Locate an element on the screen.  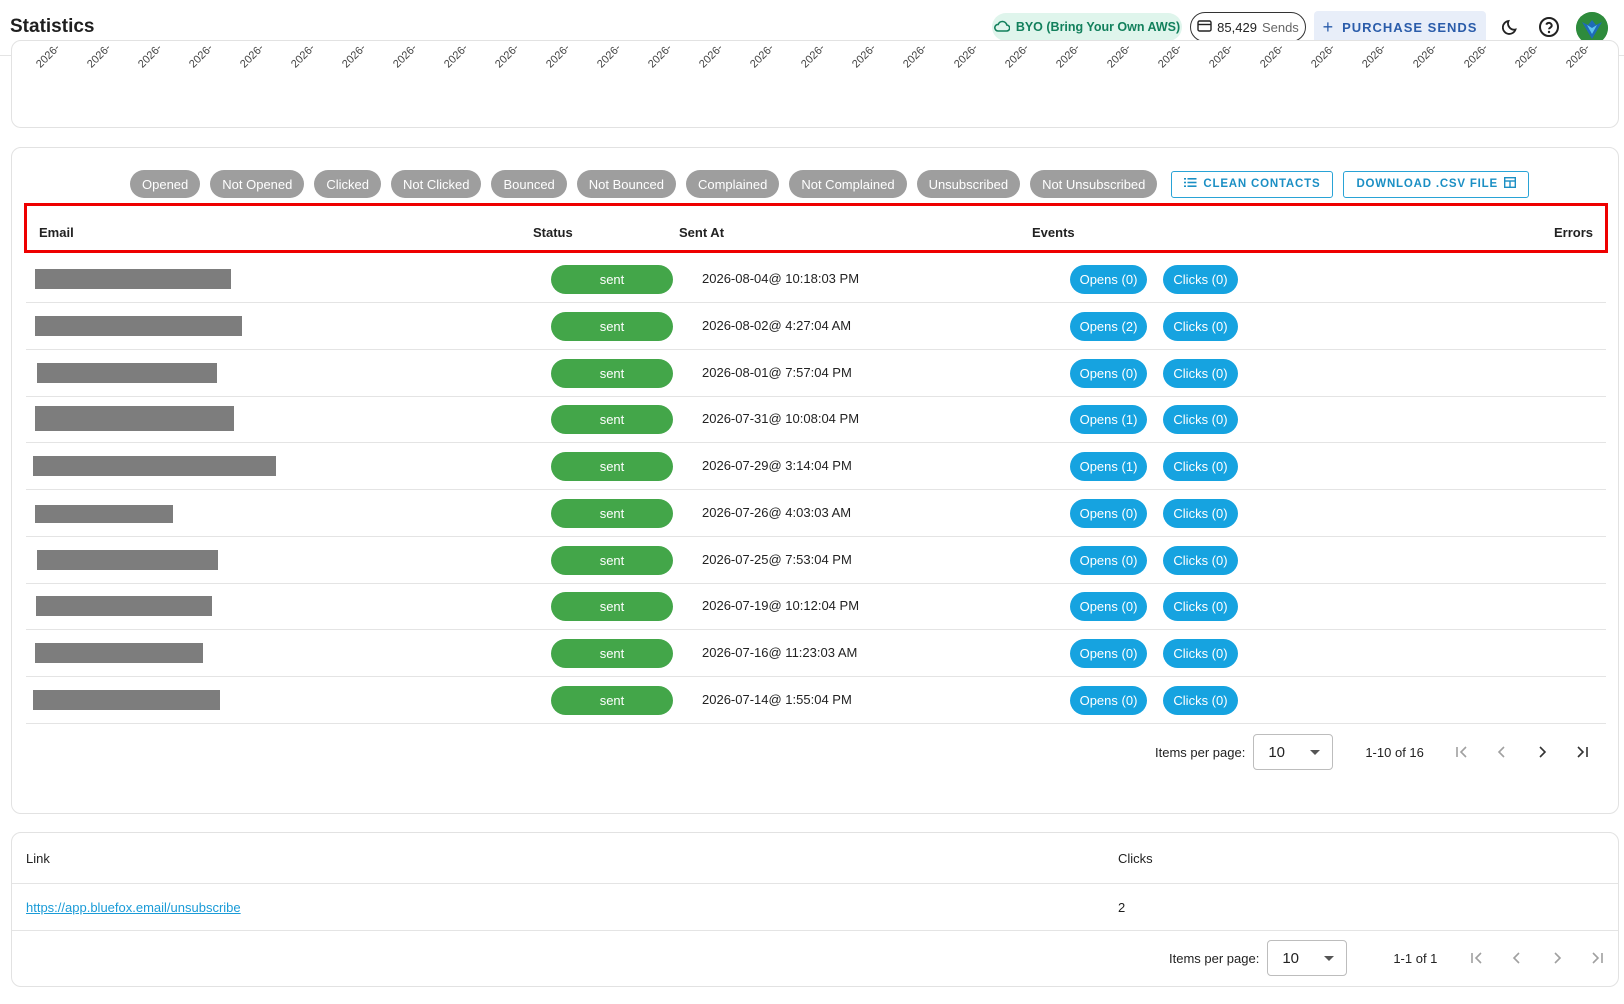
byo-chip: BYO (Bring Your Own AWS) is located at coordinates (1087, 27).